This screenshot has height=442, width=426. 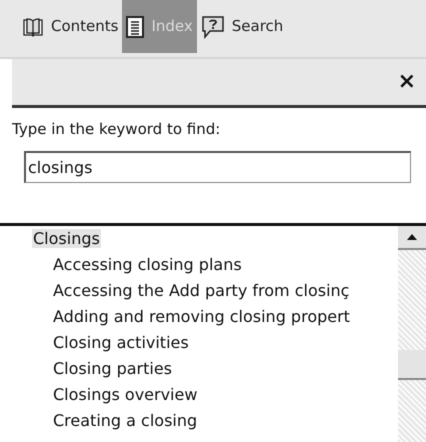 What do you see at coordinates (135, 27) in the screenshot?
I see `document-icon` at bounding box center [135, 27].